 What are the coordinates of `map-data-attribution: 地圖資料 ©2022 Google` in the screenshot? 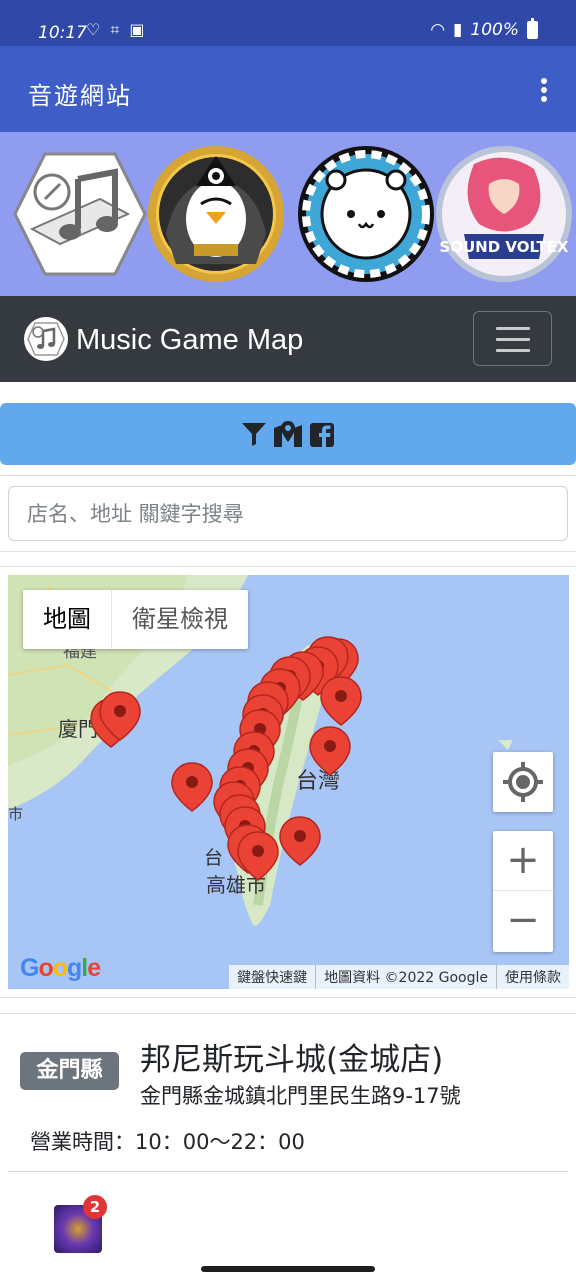 It's located at (405, 977).